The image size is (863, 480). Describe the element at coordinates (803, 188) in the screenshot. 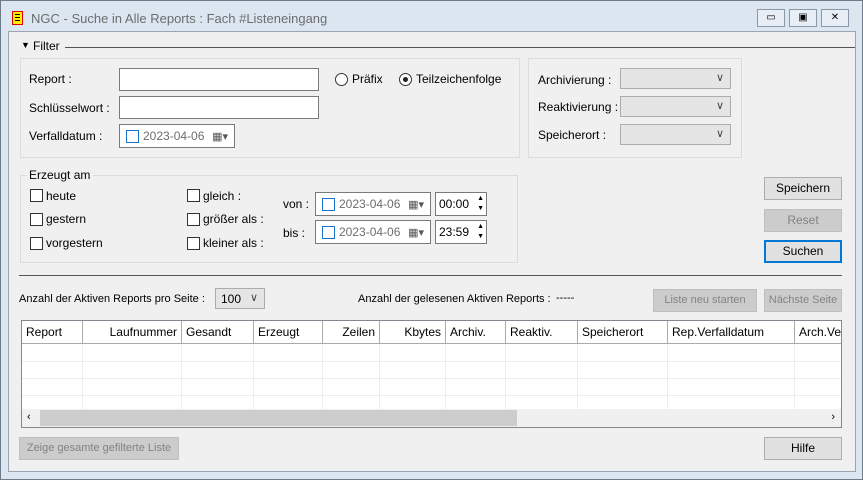

I see `save-button: Speichern` at that location.